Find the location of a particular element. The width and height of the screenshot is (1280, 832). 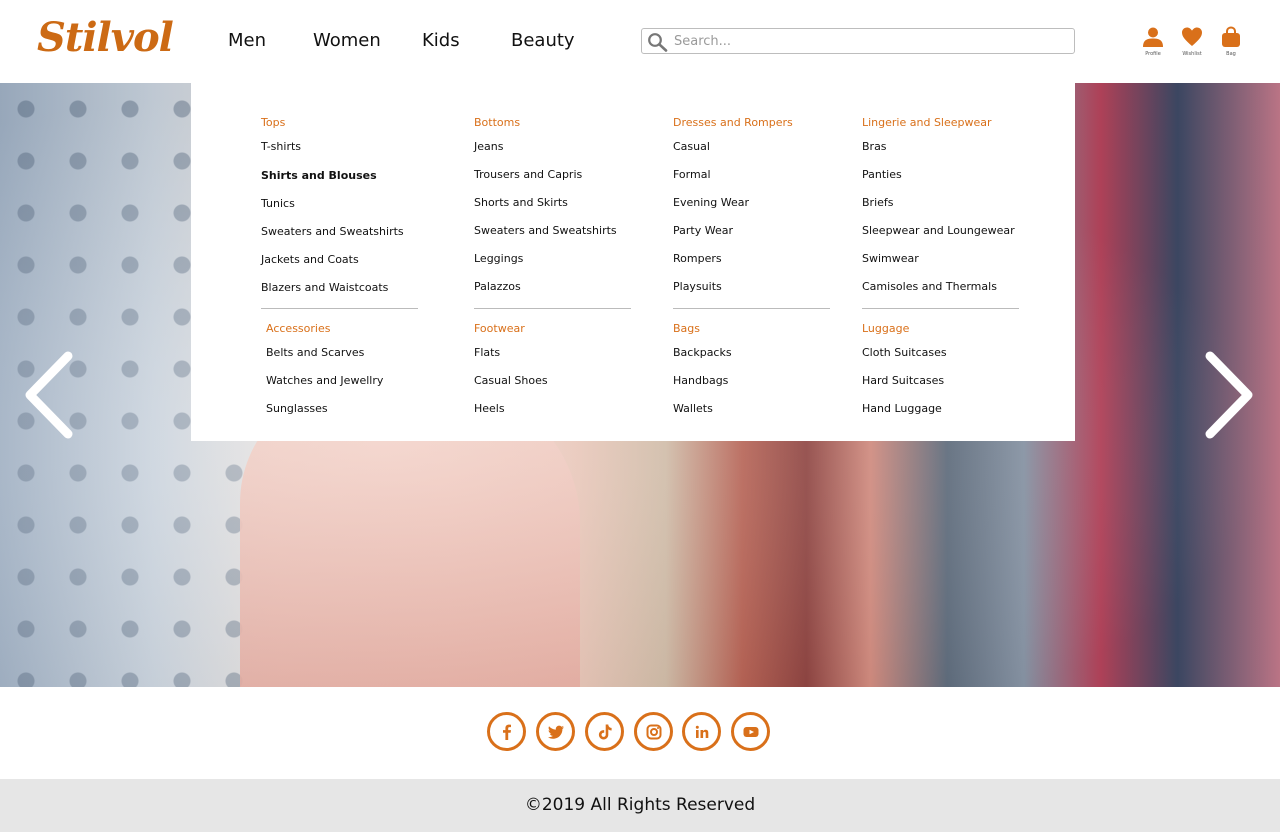

wishlist-button: Wishlist is located at coordinates (1192, 41).